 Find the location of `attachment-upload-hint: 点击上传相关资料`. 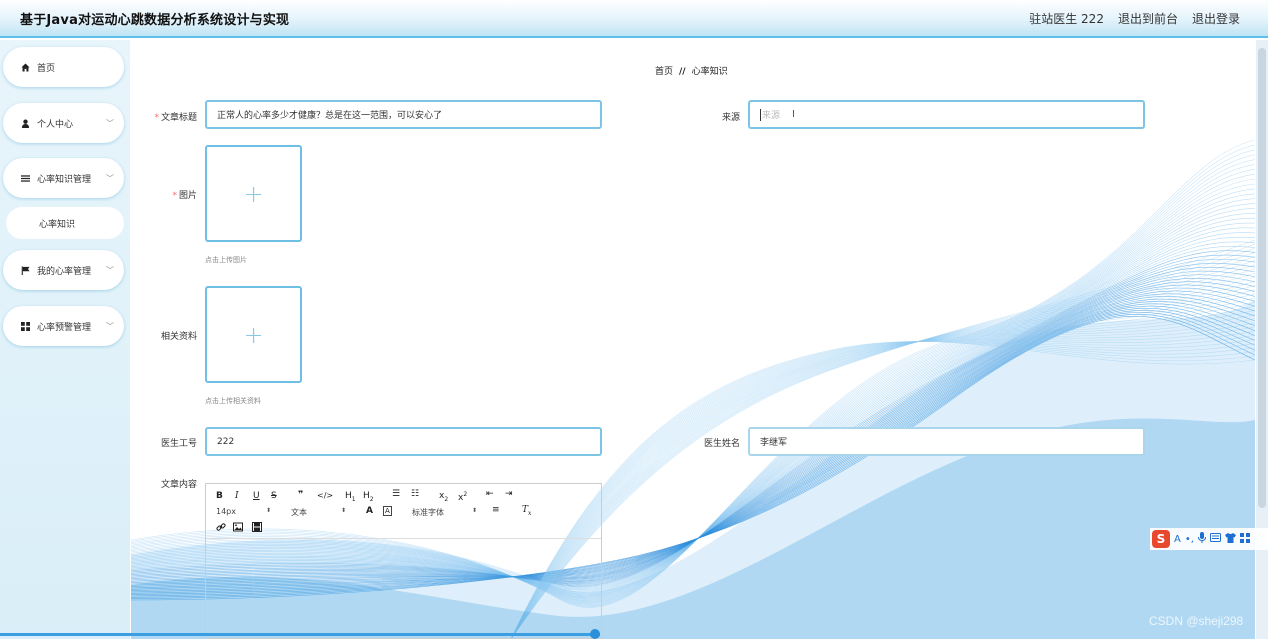

attachment-upload-hint: 点击上传相关资料 is located at coordinates (233, 401).